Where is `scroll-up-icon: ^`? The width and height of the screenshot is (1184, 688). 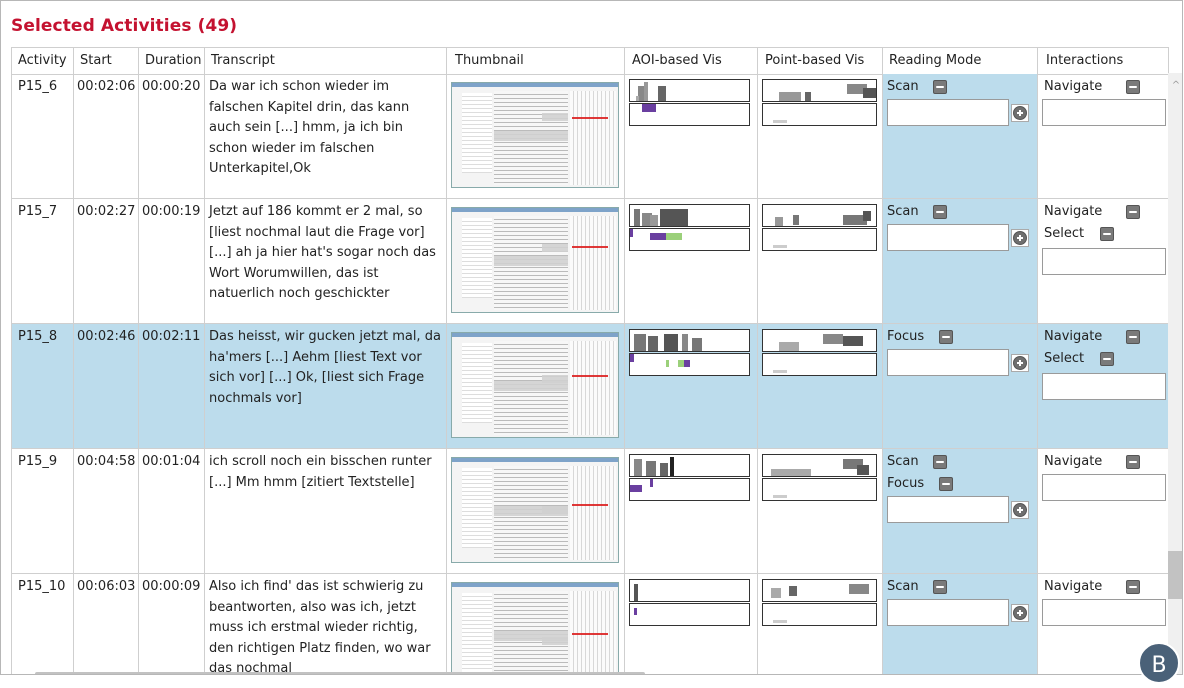
scroll-up-icon: ^ is located at coordinates (1176, 86).